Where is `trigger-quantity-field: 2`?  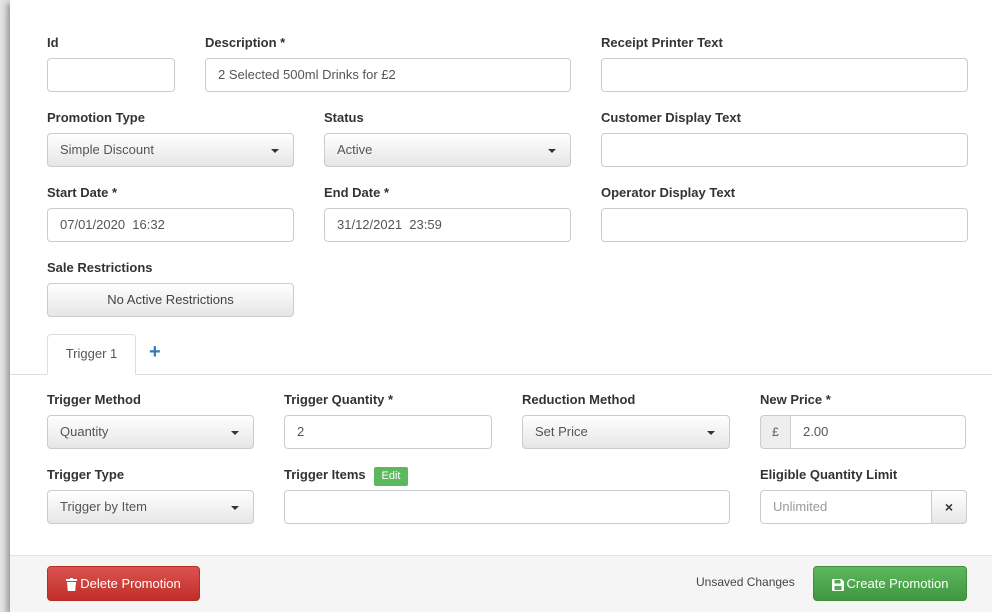
trigger-quantity-field: 2 is located at coordinates (388, 432).